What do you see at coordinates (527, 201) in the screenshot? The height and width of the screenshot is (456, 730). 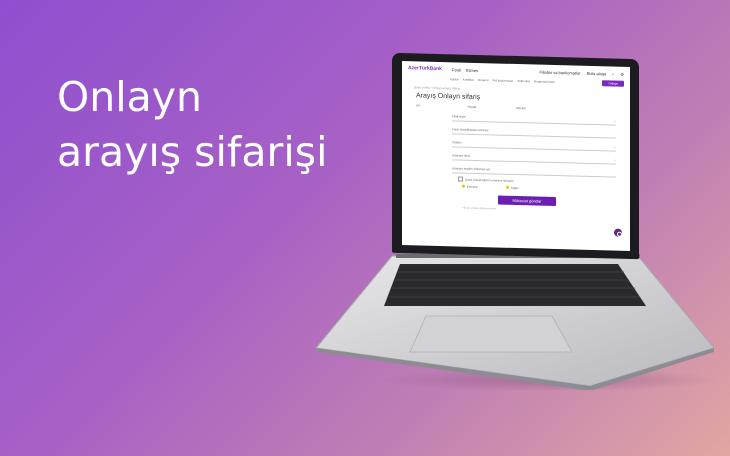 I see `submit-button: Müraciət göndər` at bounding box center [527, 201].